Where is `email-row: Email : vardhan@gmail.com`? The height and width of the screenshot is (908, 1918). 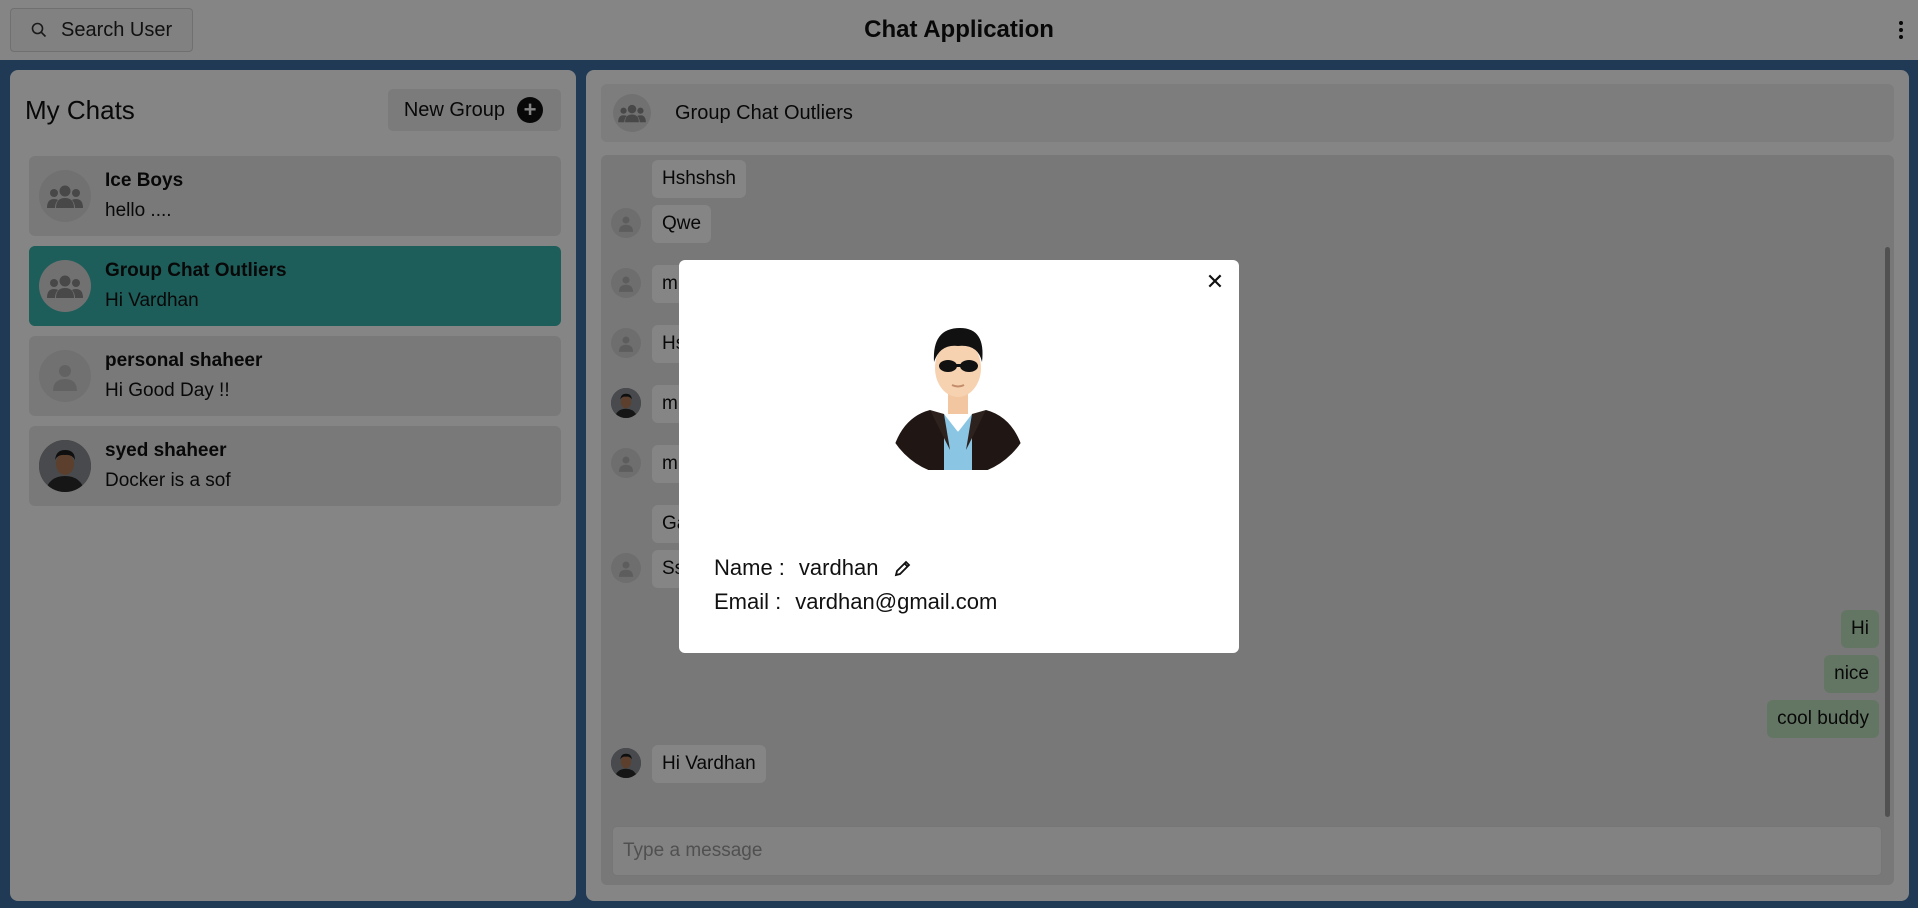 email-row: Email : vardhan@gmail.com is located at coordinates (855, 602).